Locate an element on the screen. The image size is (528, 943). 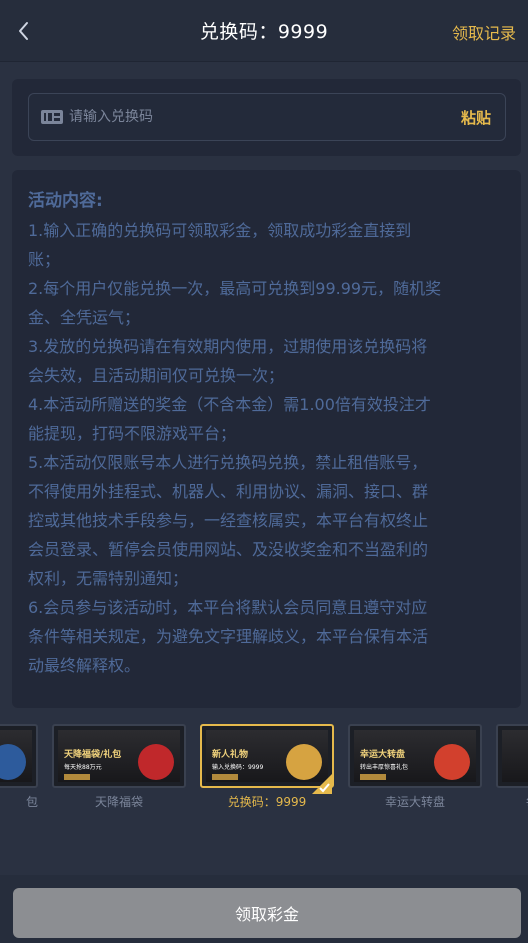
page-title: 兑换码：9999 is located at coordinates (264, 32).